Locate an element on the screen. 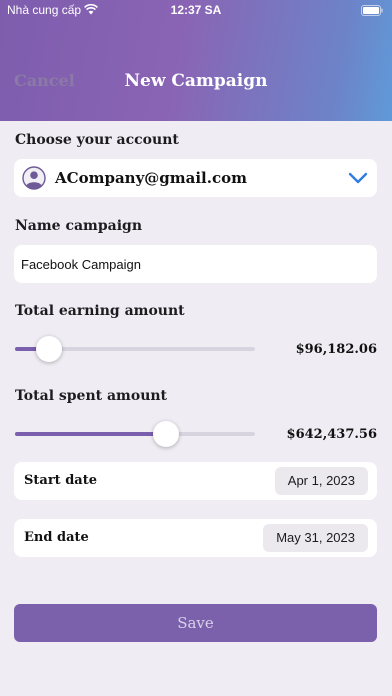 The image size is (392, 696). earning-label: Total earning amount is located at coordinates (100, 311).